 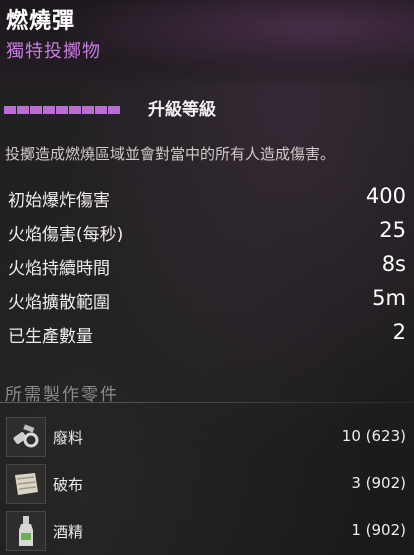 What do you see at coordinates (26, 484) in the screenshot?
I see `rag-icon` at bounding box center [26, 484].